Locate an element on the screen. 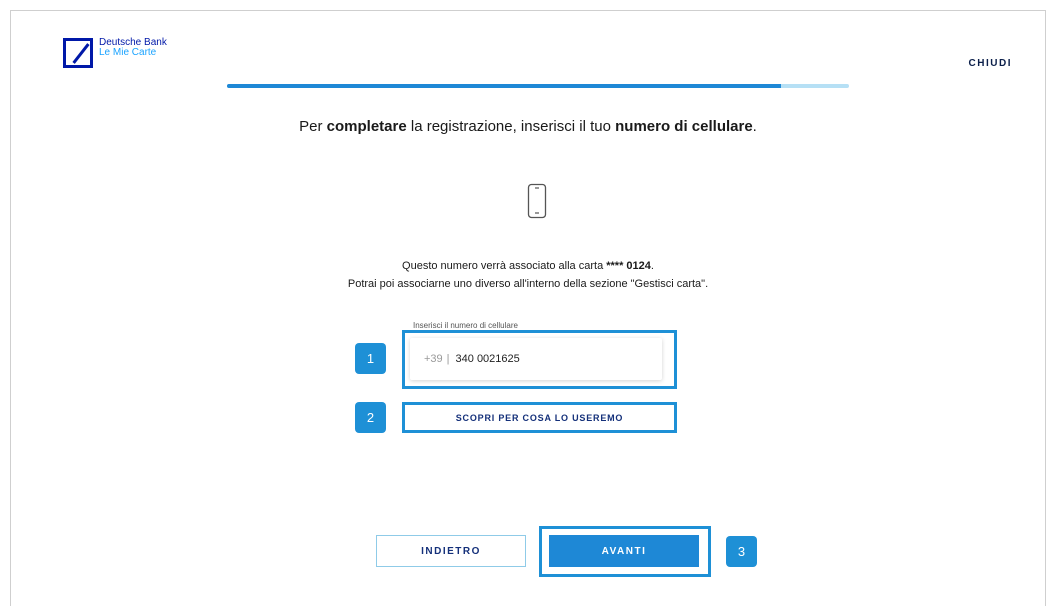  logo-subtitle: Le Mie Carte is located at coordinates (128, 52).